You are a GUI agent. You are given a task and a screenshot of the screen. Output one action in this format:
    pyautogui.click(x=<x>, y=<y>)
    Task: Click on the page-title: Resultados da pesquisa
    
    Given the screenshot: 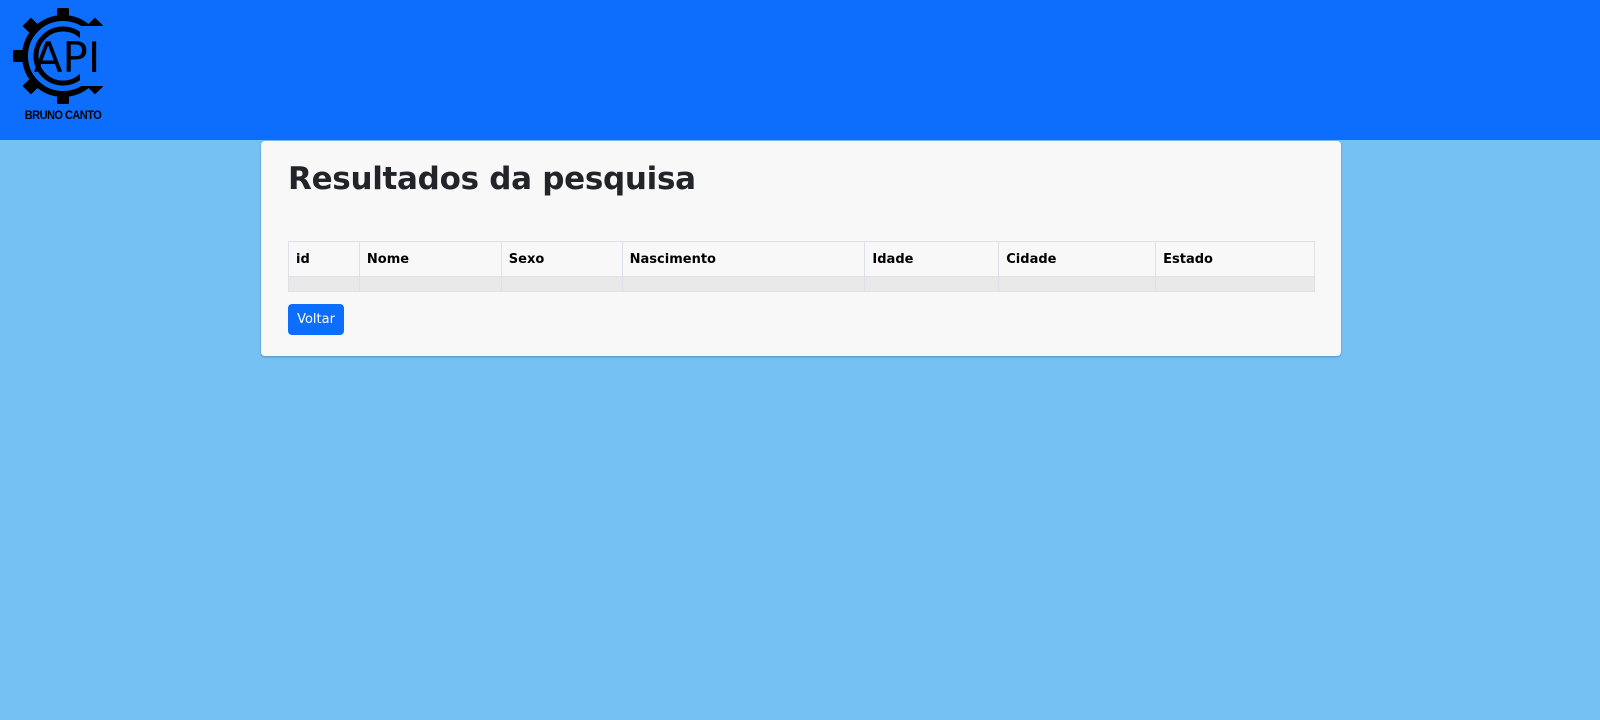 What is the action you would take?
    pyautogui.click(x=492, y=179)
    